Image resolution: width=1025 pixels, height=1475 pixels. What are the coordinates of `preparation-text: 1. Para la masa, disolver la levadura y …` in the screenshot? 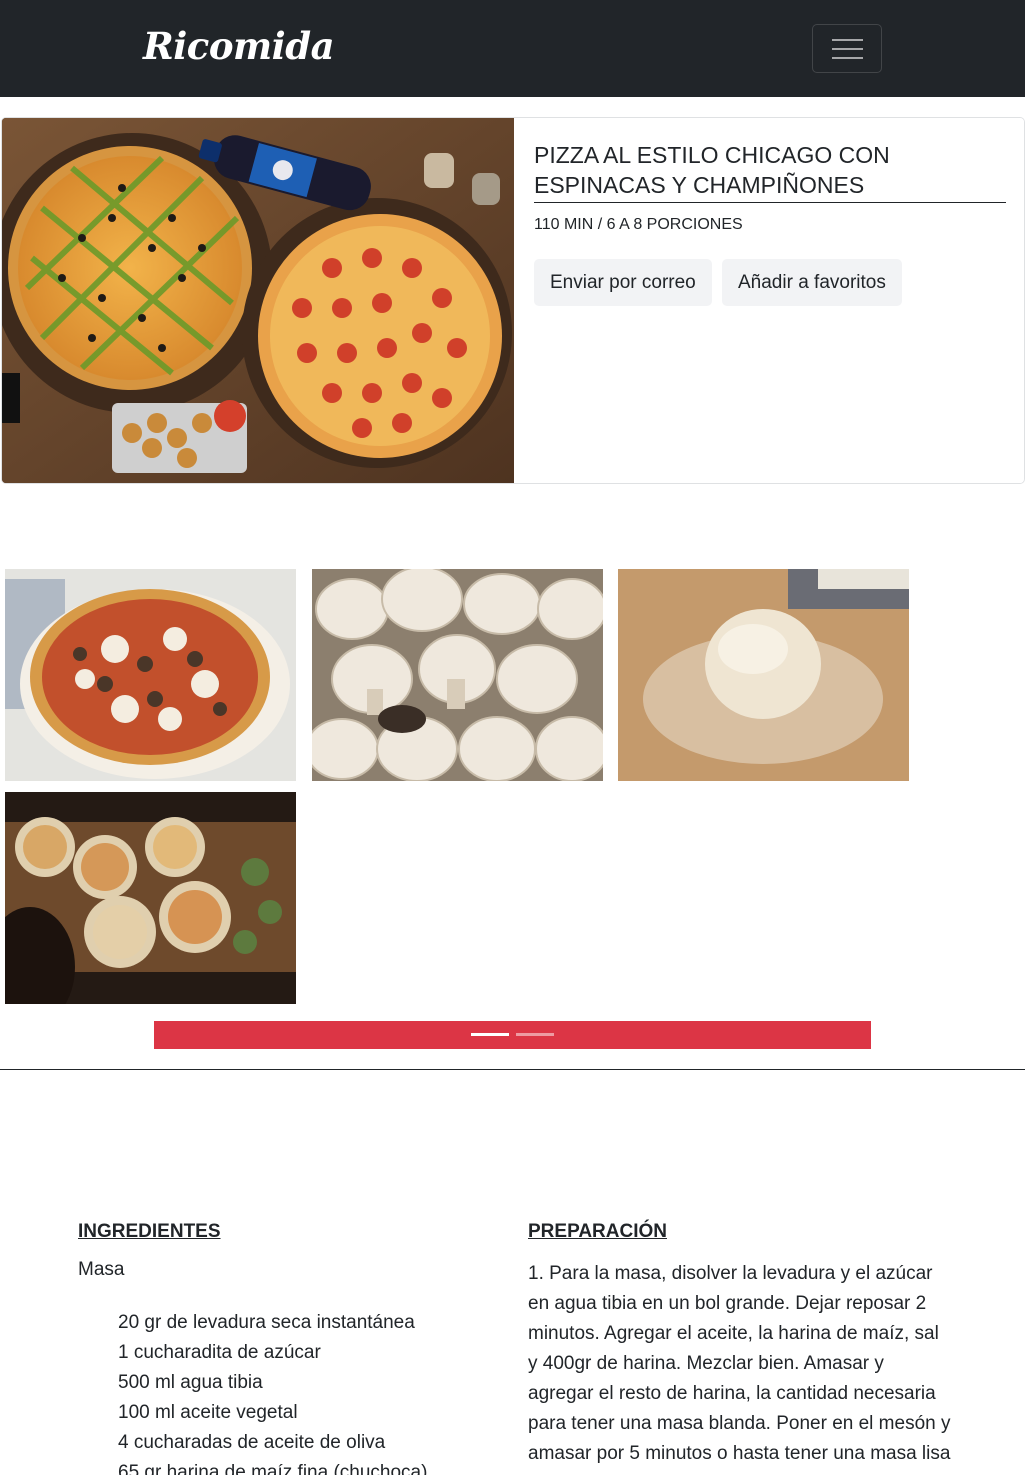 It's located at (739, 1369).